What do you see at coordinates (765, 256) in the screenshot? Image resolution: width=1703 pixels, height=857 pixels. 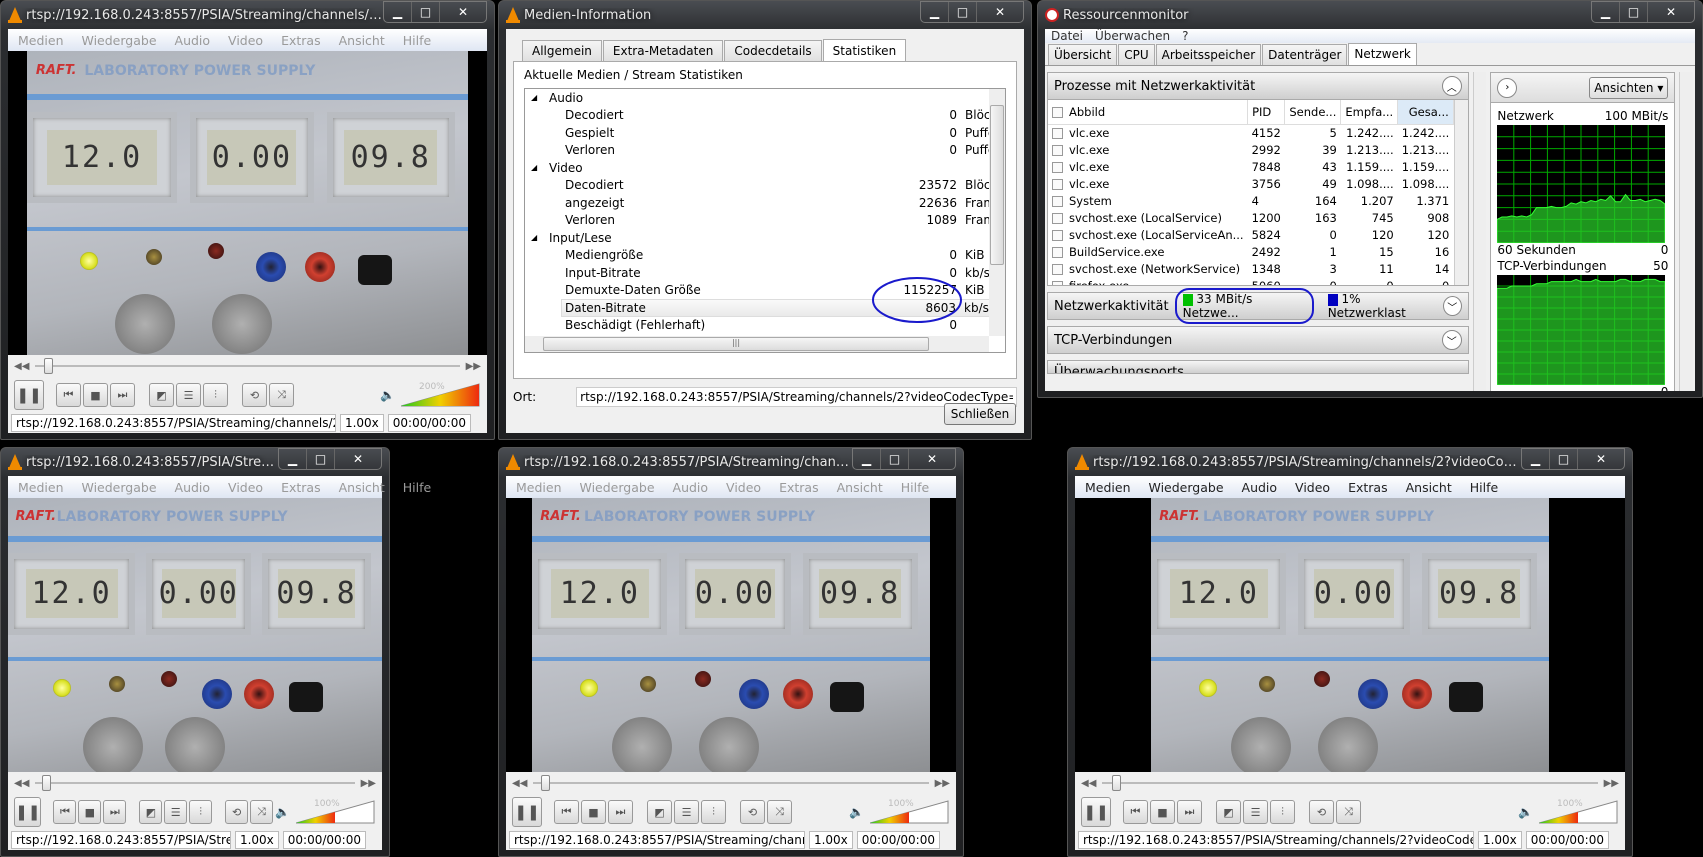 I see `stat-row: Mediengröße 0 KiB` at bounding box center [765, 256].